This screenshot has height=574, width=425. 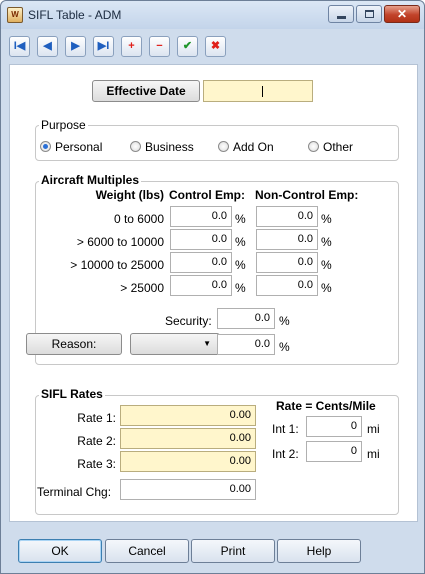 I want to click on chevron-down-icon: ▼, so click(x=207, y=343).